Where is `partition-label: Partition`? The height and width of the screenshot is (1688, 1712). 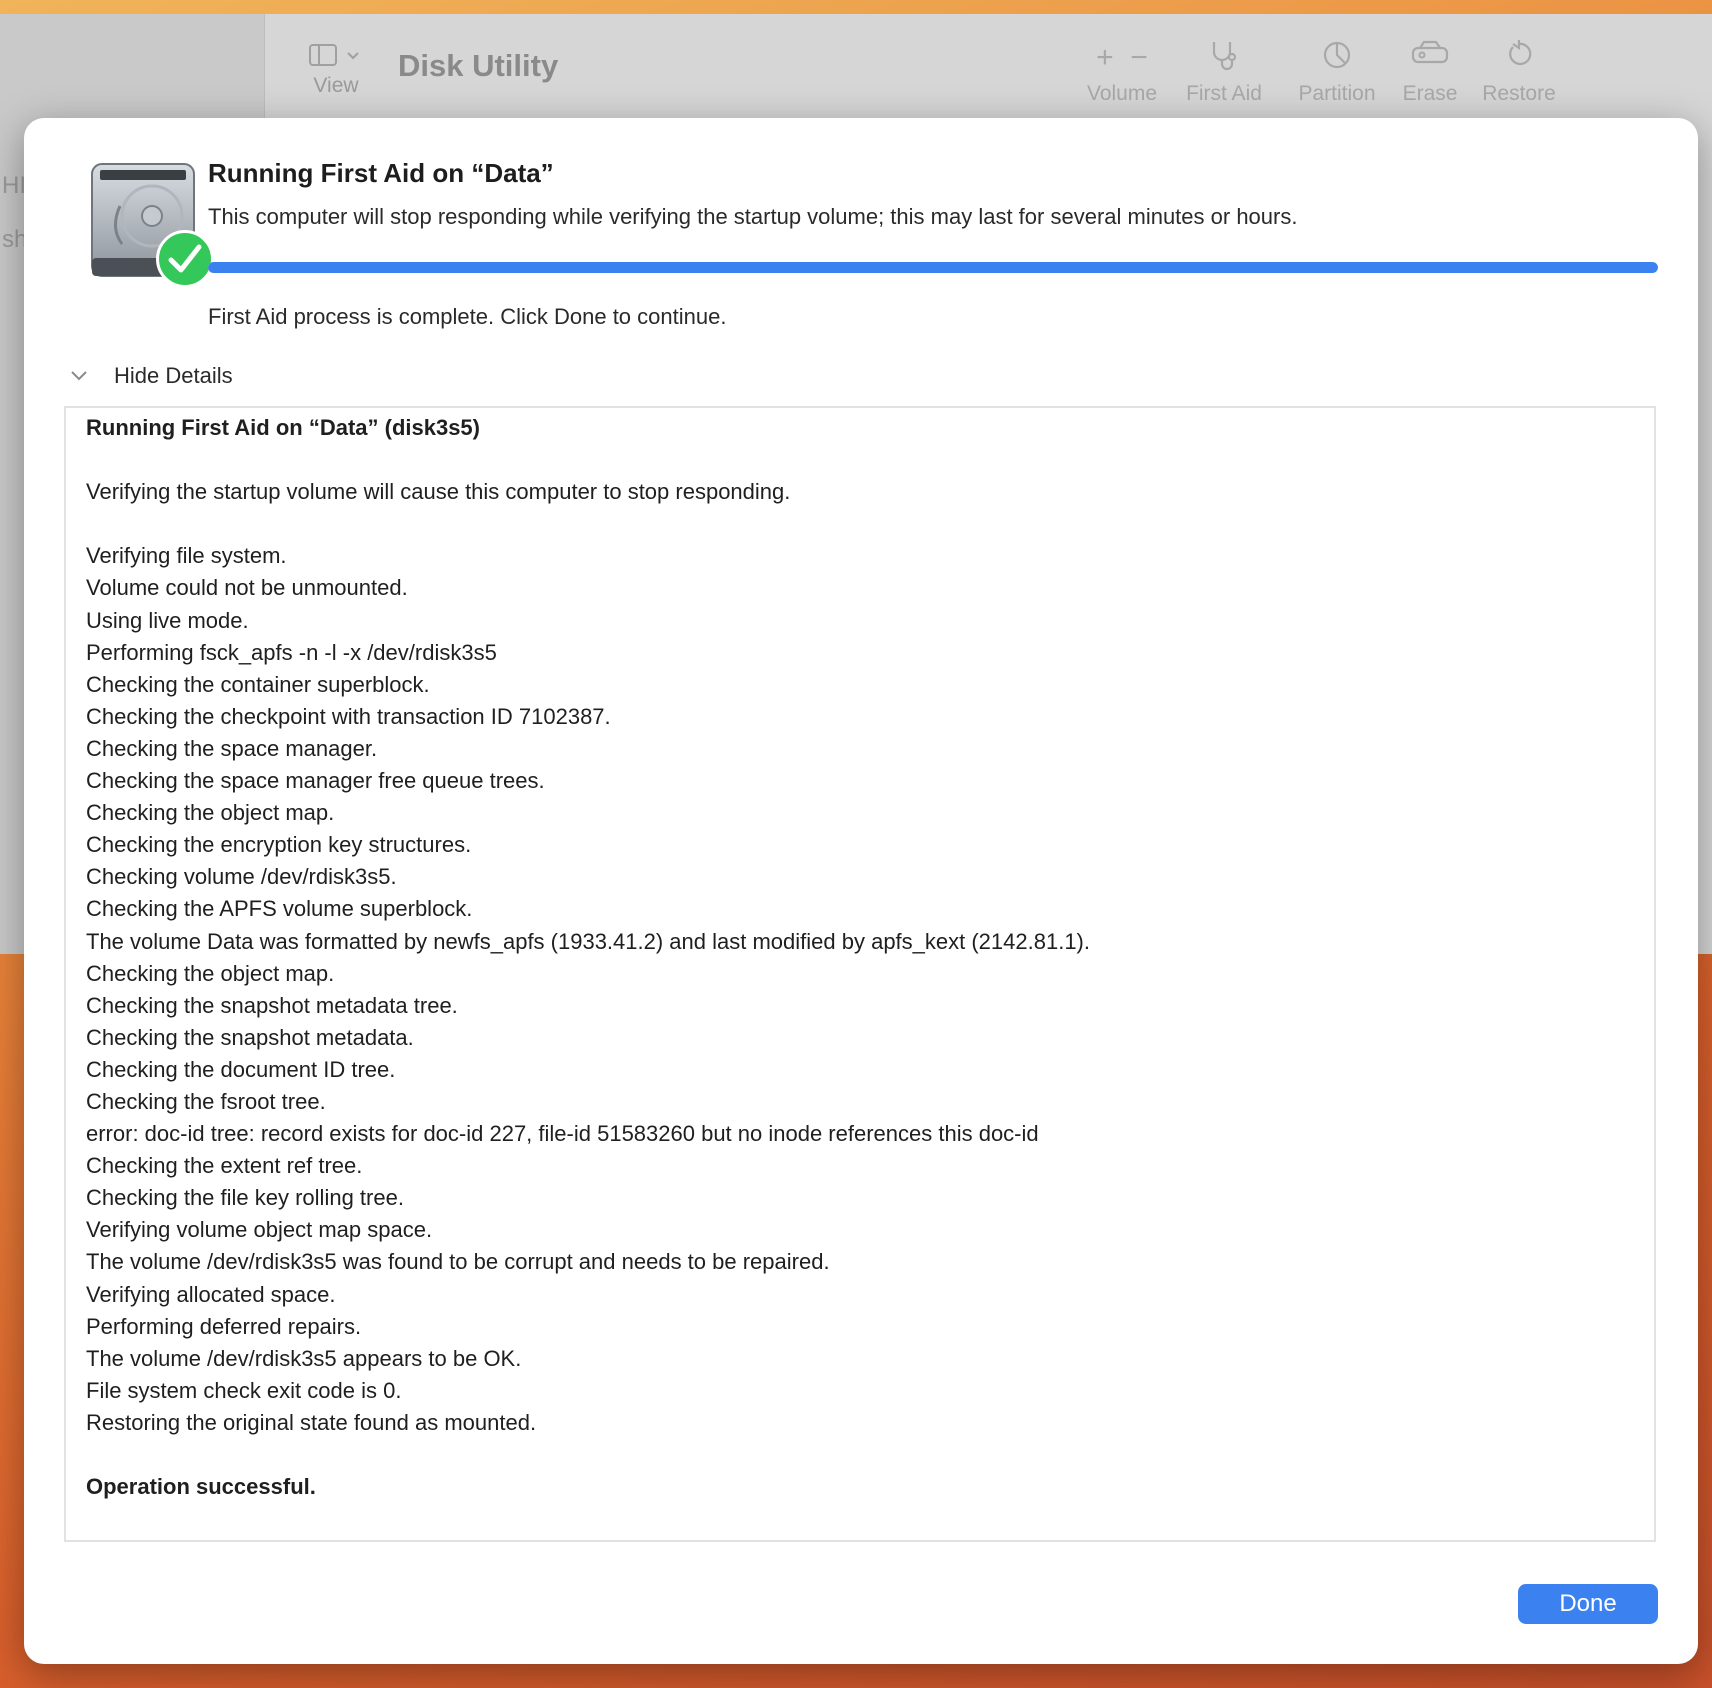 partition-label: Partition is located at coordinates (1337, 93).